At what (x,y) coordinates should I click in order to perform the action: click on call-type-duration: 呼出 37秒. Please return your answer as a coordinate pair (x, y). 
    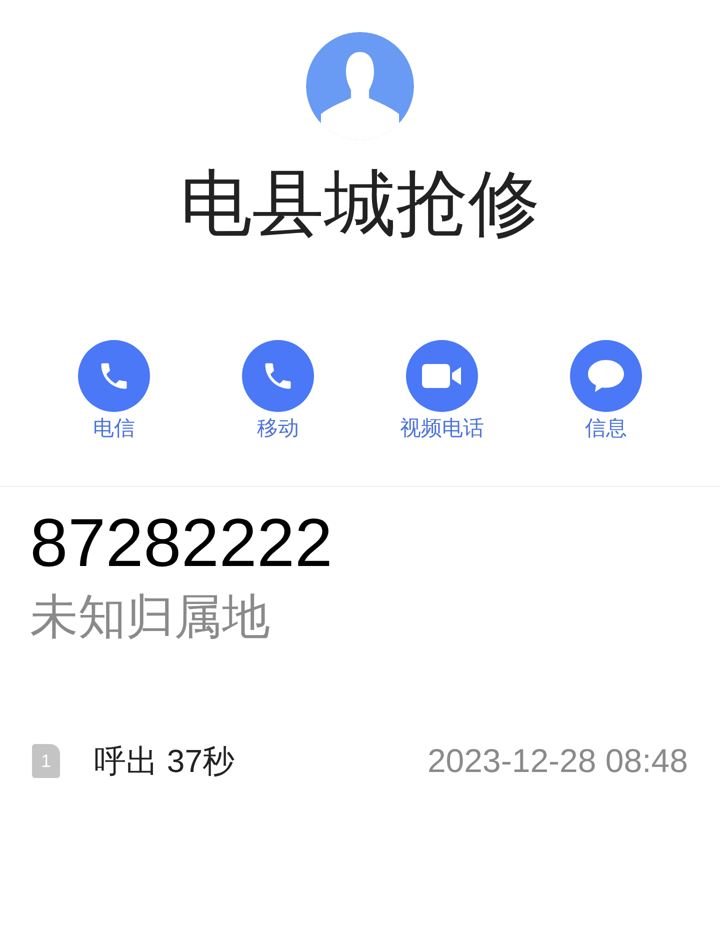
    Looking at the image, I should click on (164, 761).